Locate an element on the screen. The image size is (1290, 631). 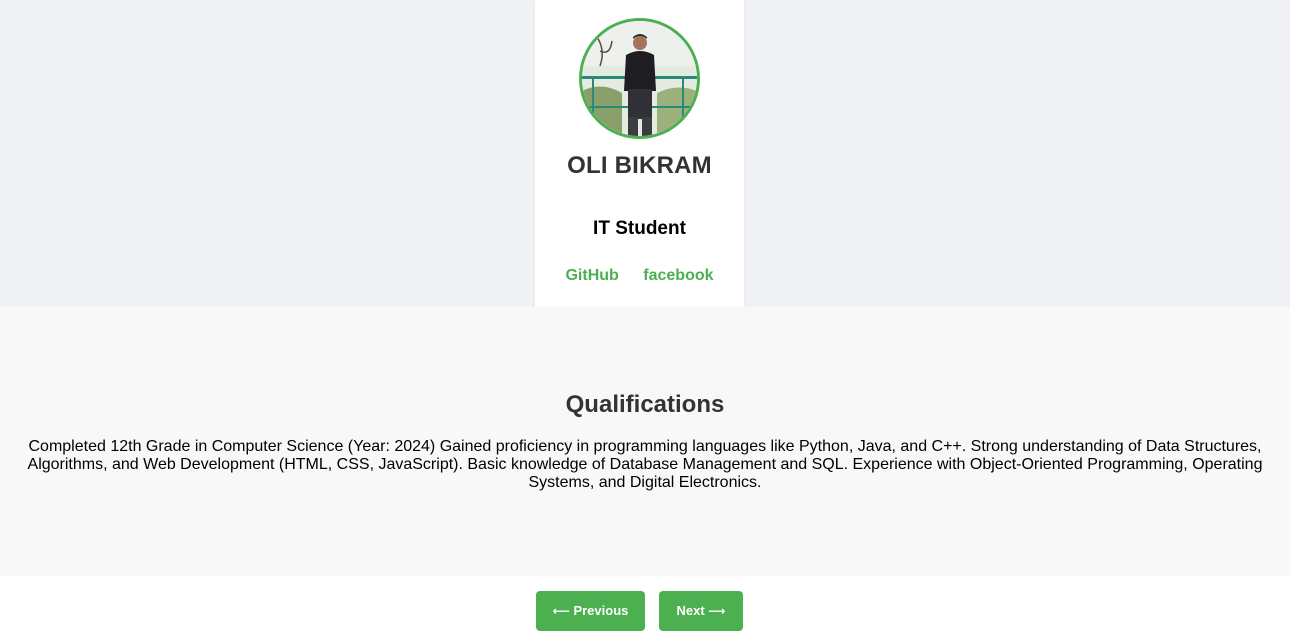
next-button-label: Next is located at coordinates (690, 610).